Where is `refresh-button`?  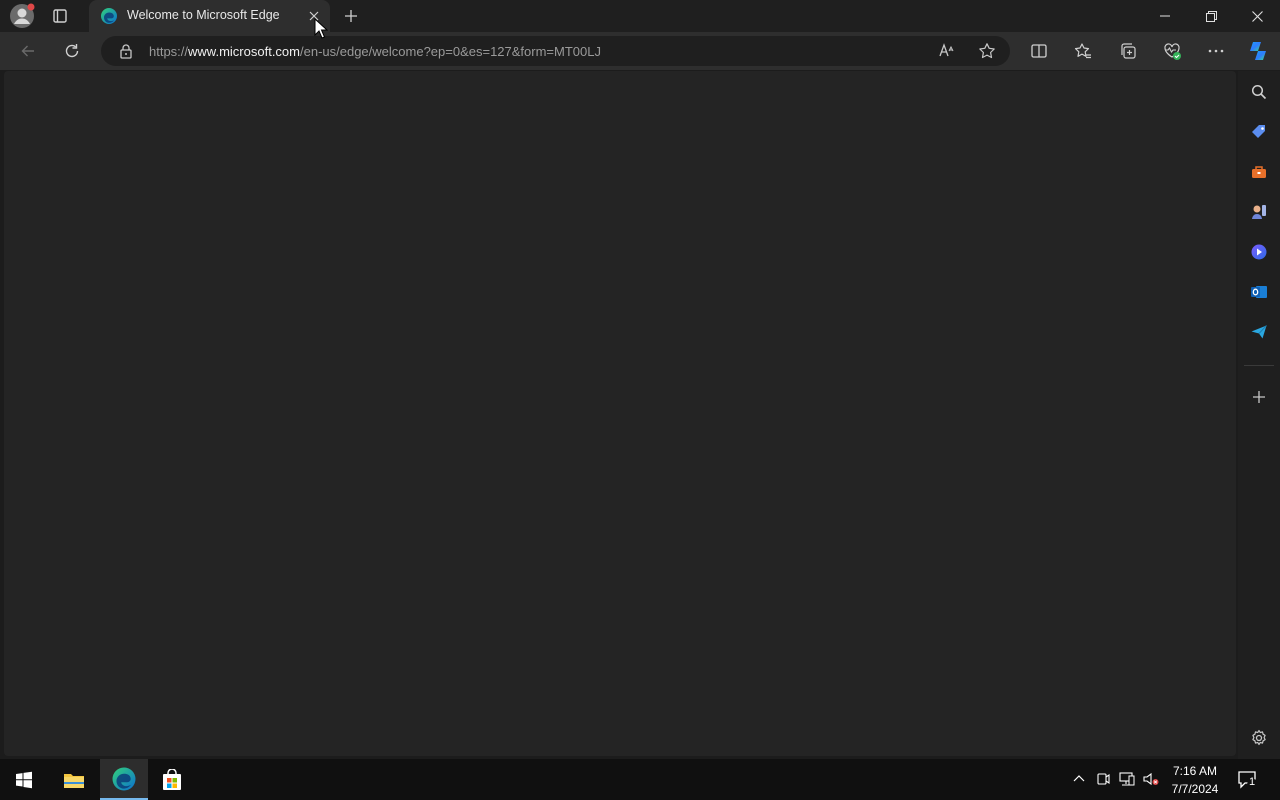 refresh-button is located at coordinates (72, 51).